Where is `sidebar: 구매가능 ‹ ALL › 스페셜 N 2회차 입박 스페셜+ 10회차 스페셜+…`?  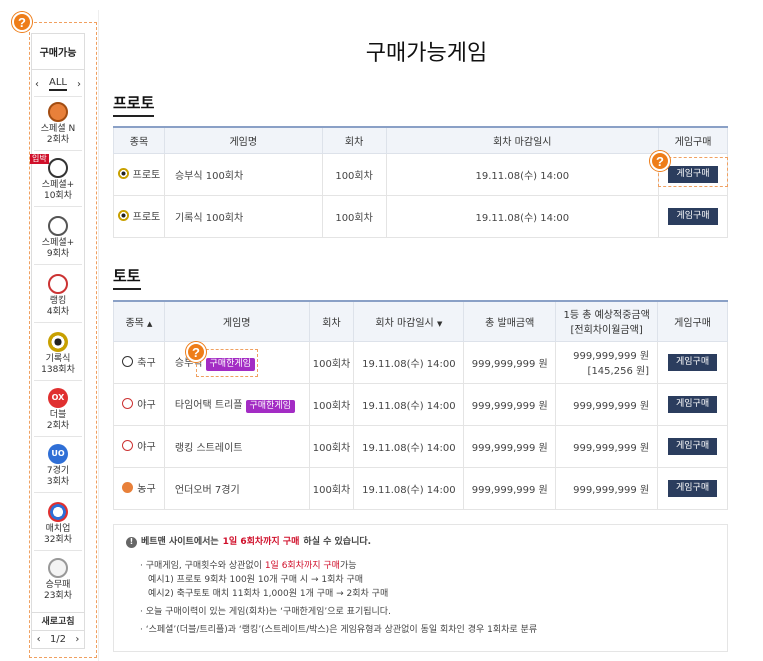
sidebar: 구매가능 ‹ ALL › 스페셜 N 2회차 입박 스페셜+ 10회차 스페셜+… is located at coordinates (57, 341).